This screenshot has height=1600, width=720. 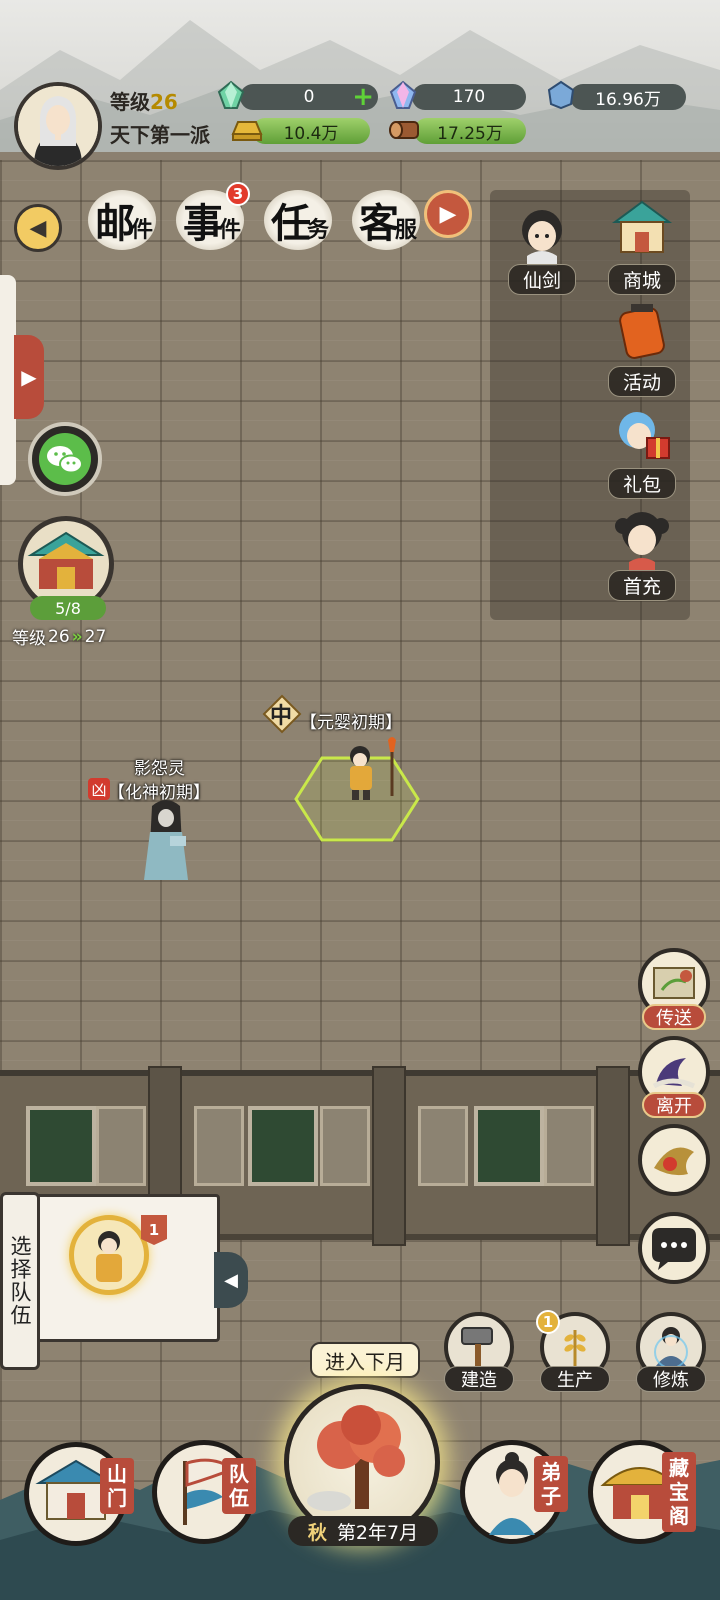 I want to click on next-month-button: 进入下月, so click(x=365, y=1360).